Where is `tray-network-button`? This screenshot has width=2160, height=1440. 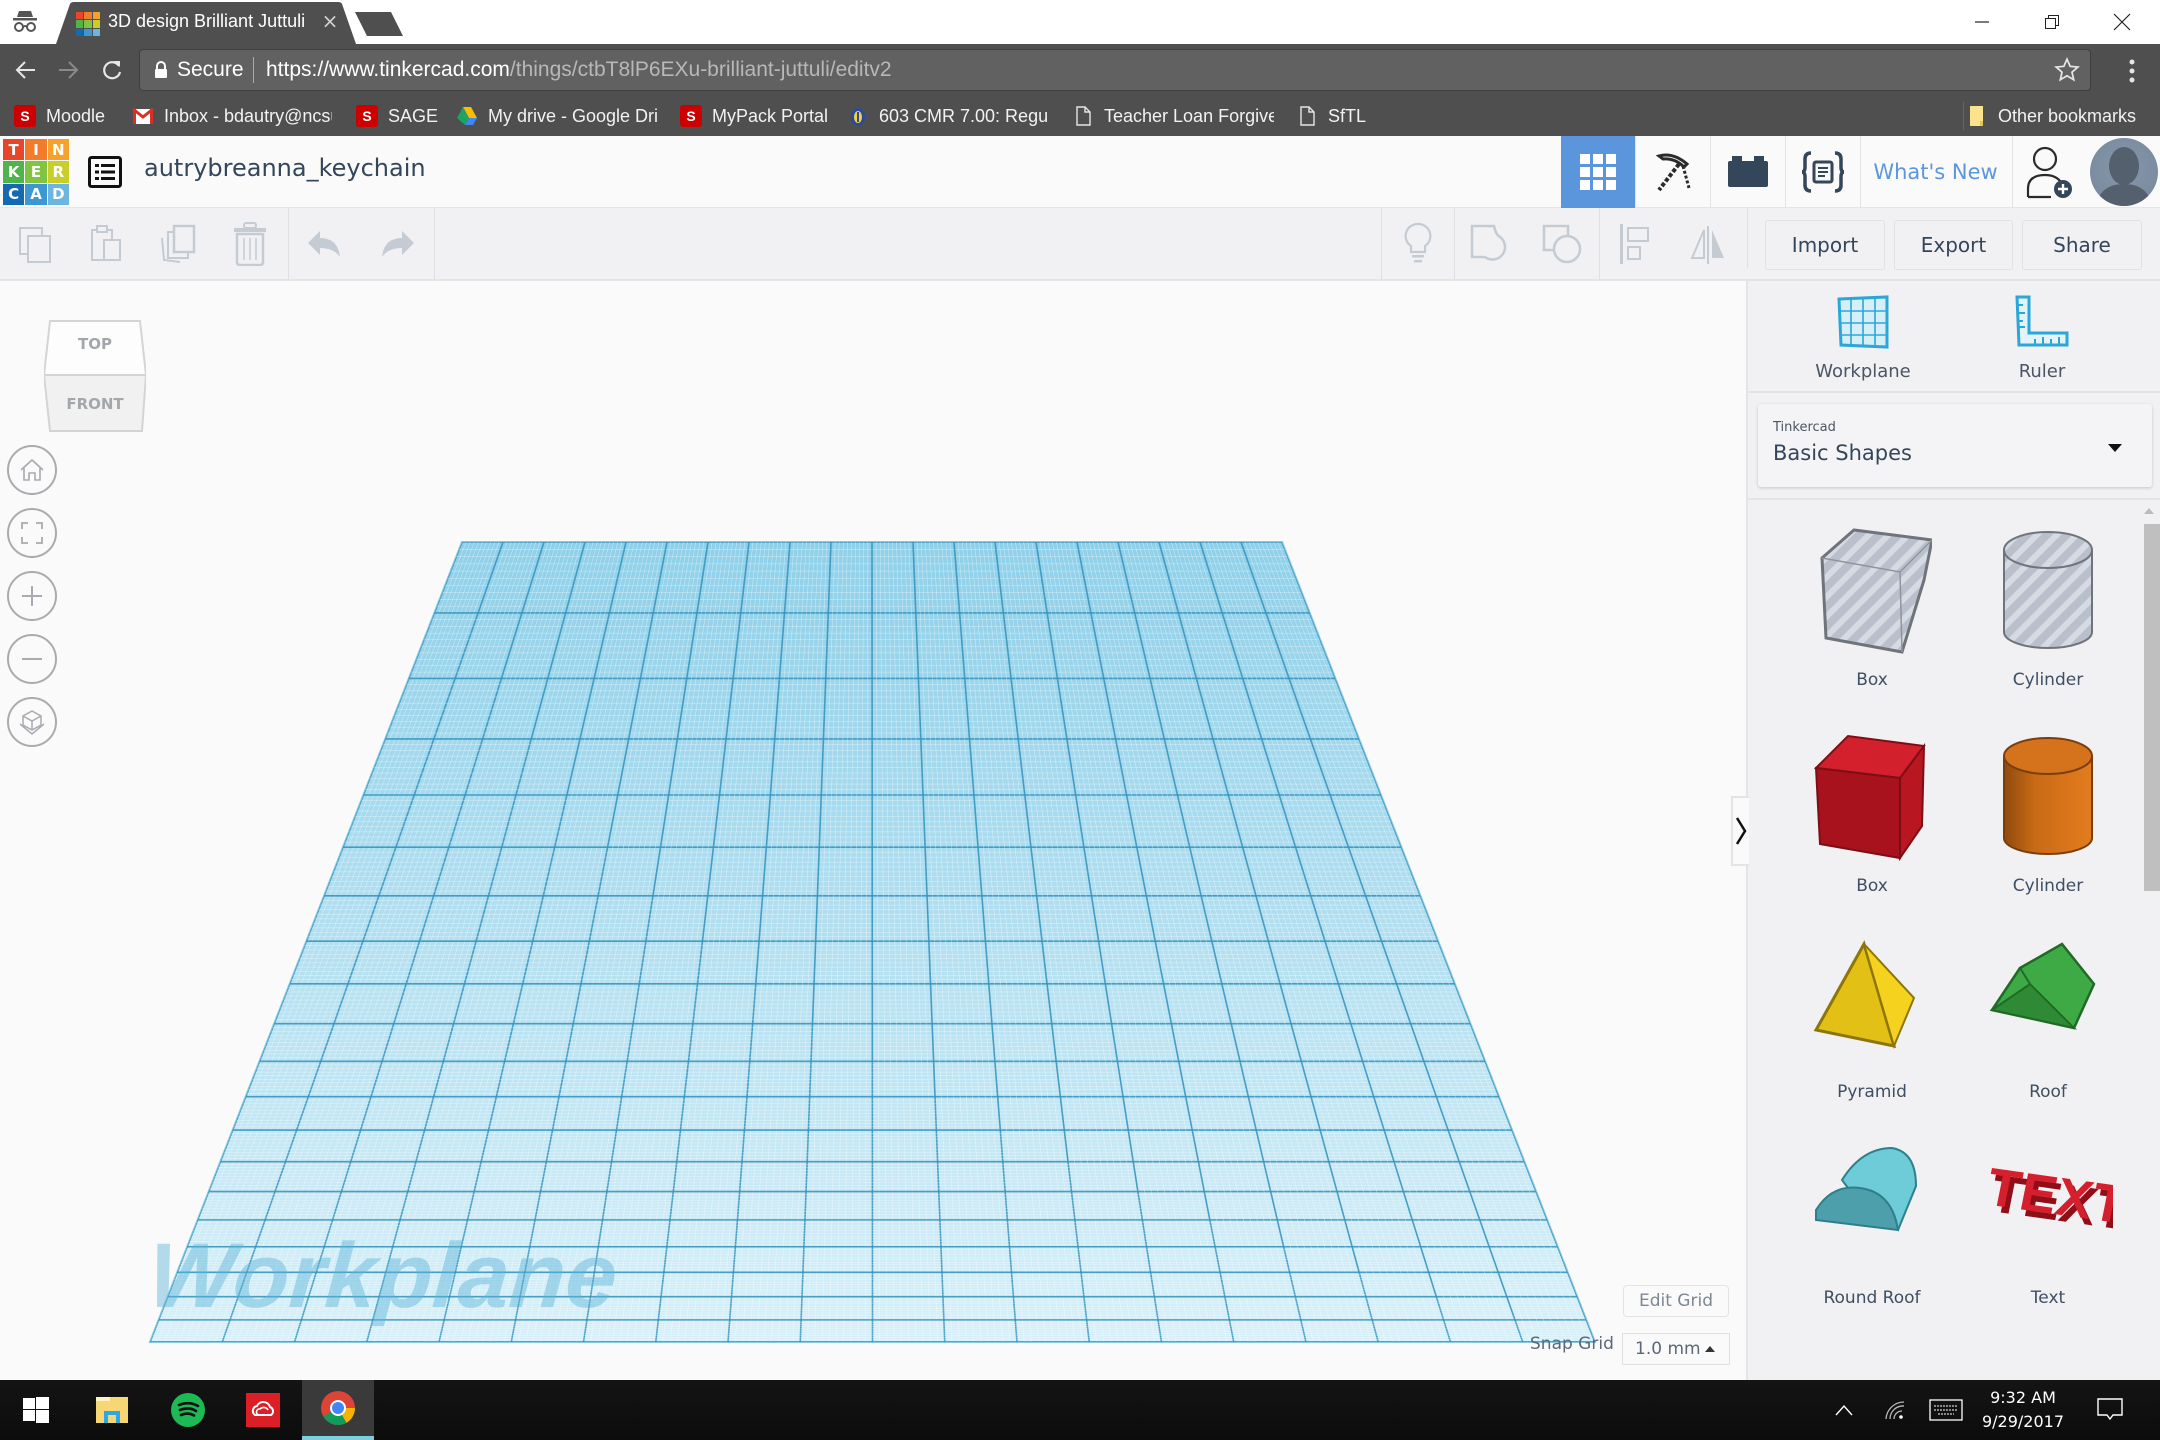
tray-network-button is located at coordinates (1895, 1410).